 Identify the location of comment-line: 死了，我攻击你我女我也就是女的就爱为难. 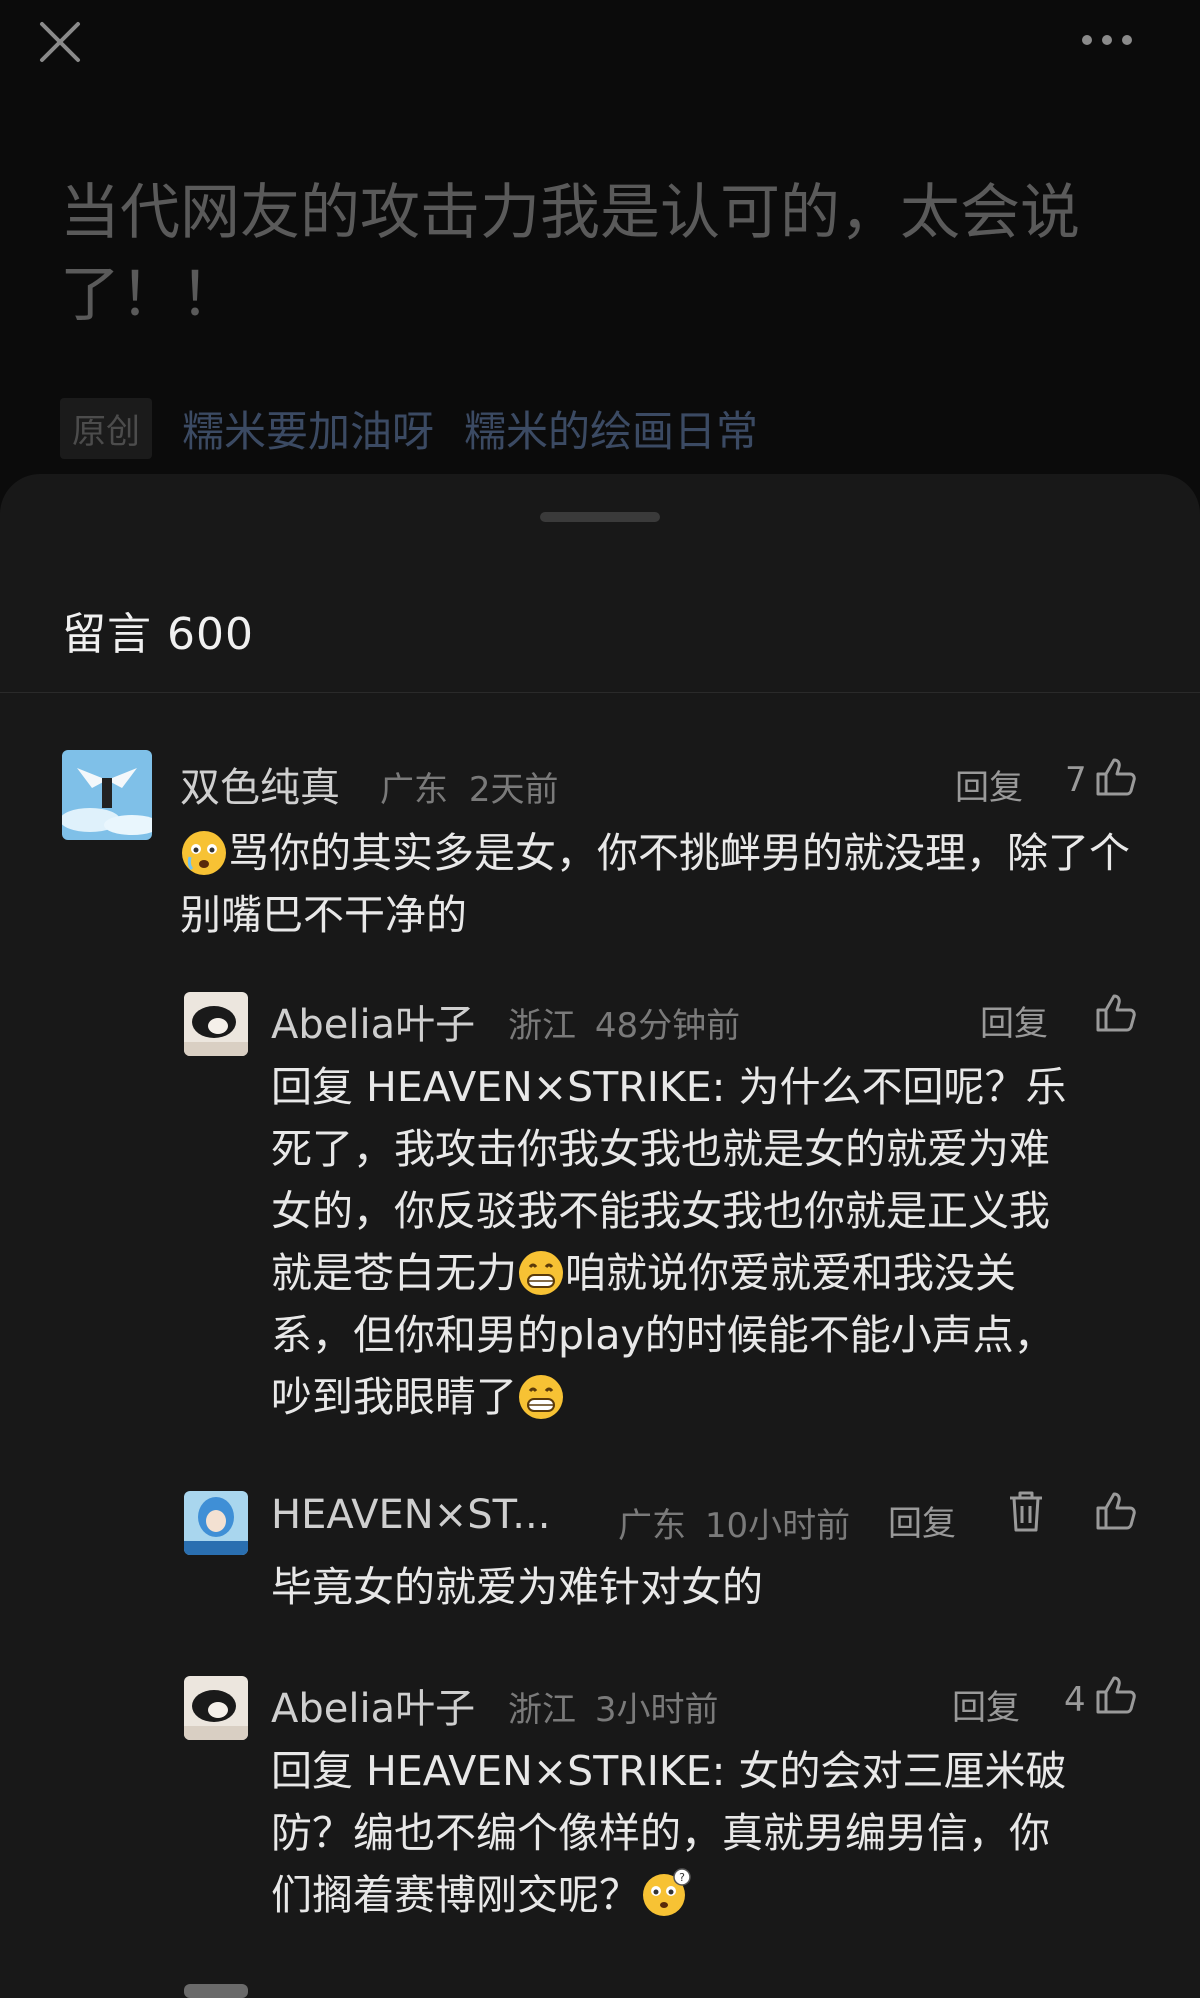
(660, 1149).